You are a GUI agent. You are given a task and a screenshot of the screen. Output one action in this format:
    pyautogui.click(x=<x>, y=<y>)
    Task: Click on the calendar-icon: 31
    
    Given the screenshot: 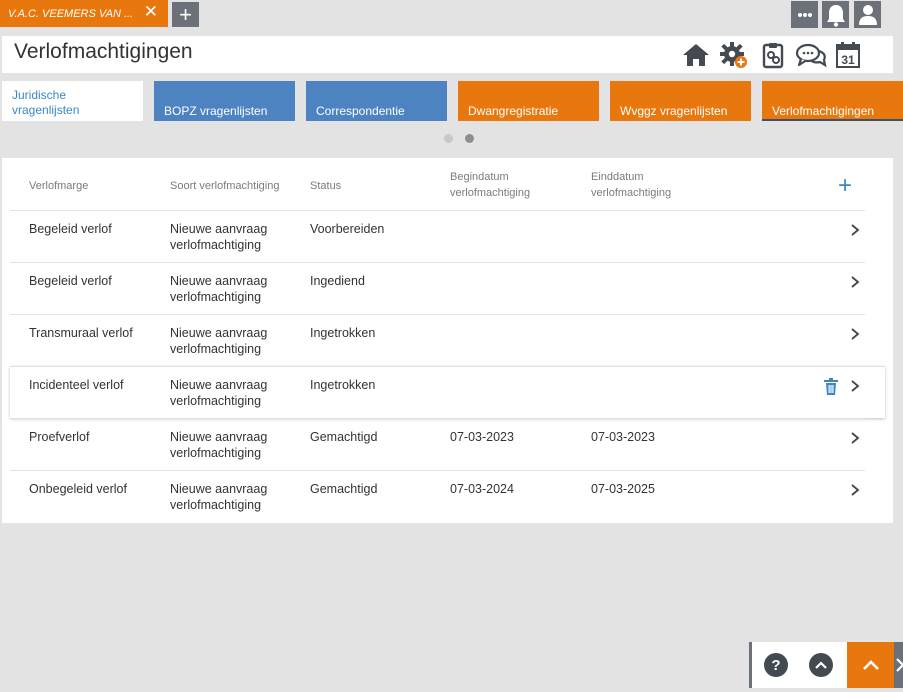 What is the action you would take?
    pyautogui.click(x=848, y=55)
    